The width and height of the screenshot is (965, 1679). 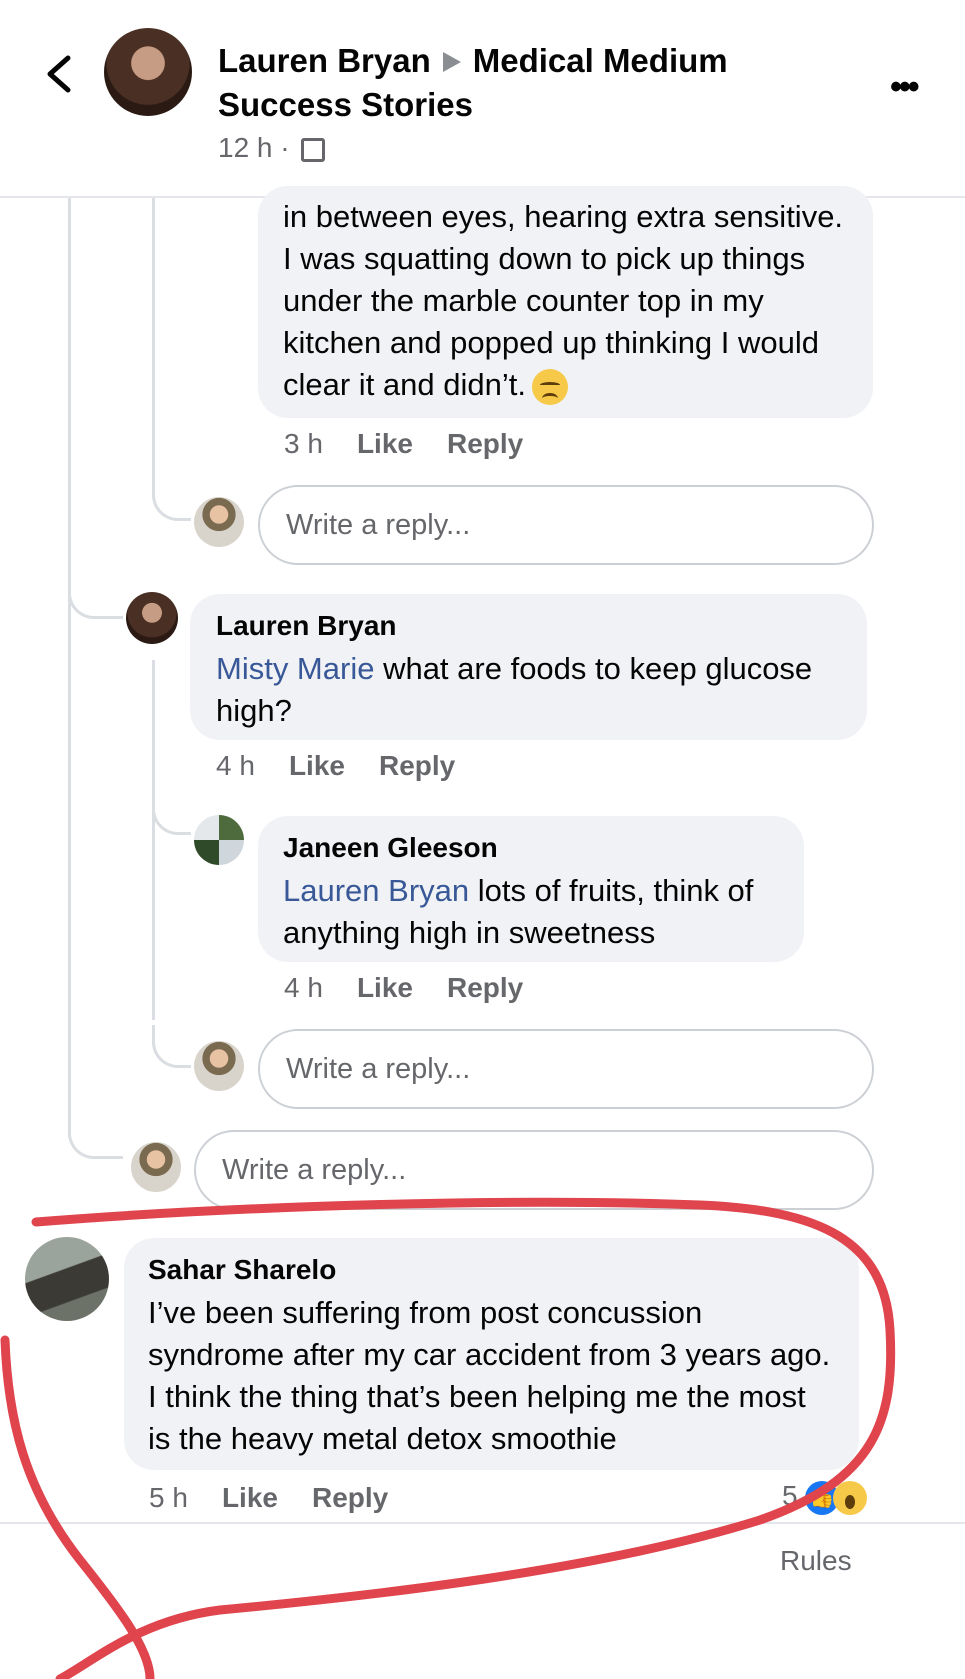 I want to click on mention-link: Lauren Bryan, so click(x=376, y=890).